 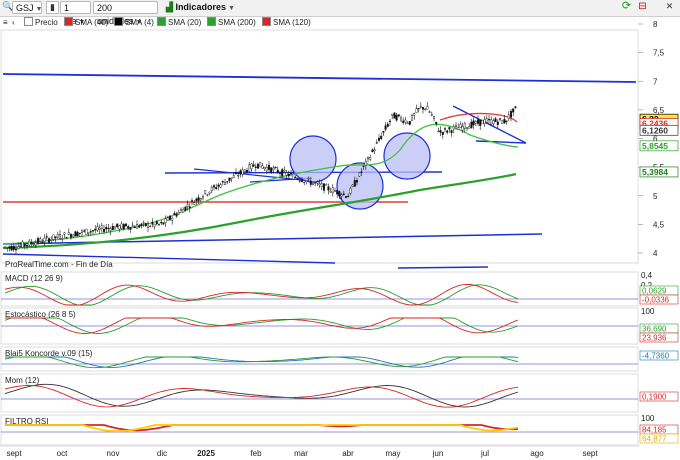 What do you see at coordinates (256, 453) in the screenshot?
I see `x-tick-label: feb` at bounding box center [256, 453].